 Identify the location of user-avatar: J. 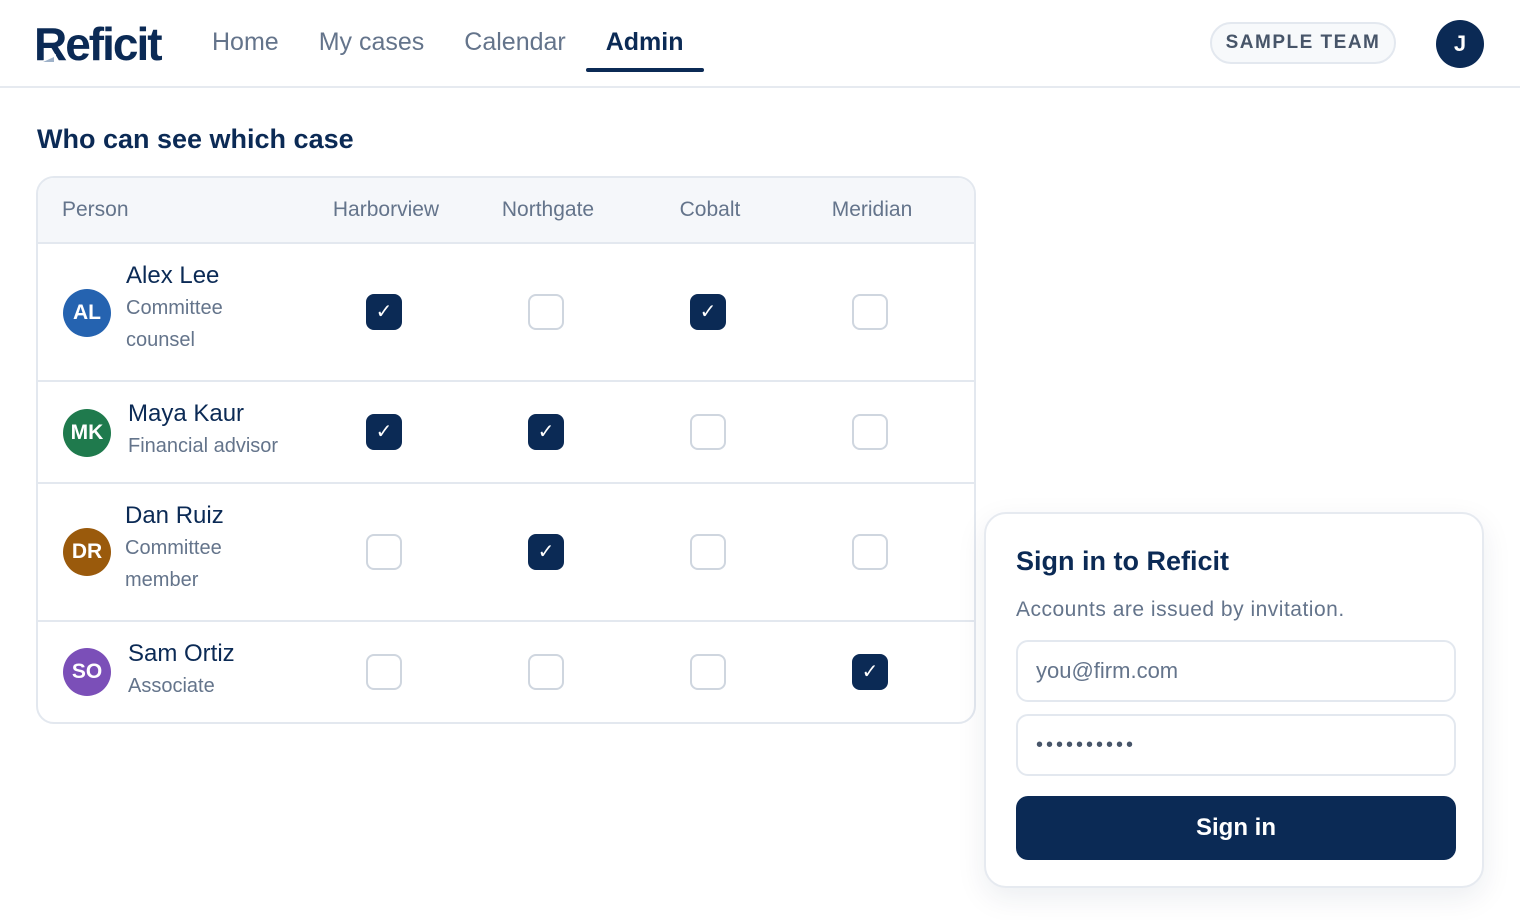
(1460, 44).